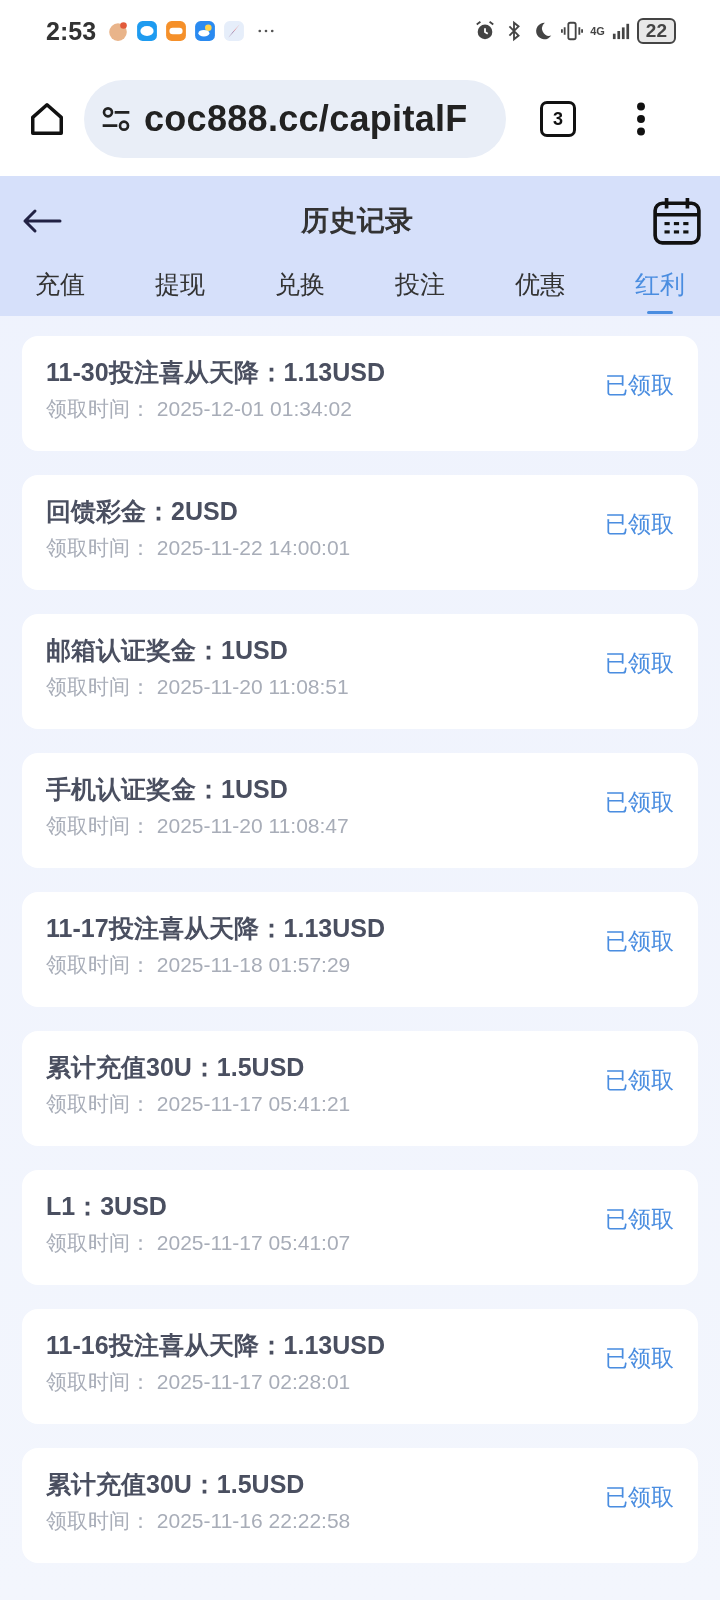 The height and width of the screenshot is (1600, 720). What do you see at coordinates (641, 119) in the screenshot?
I see `menu-icon` at bounding box center [641, 119].